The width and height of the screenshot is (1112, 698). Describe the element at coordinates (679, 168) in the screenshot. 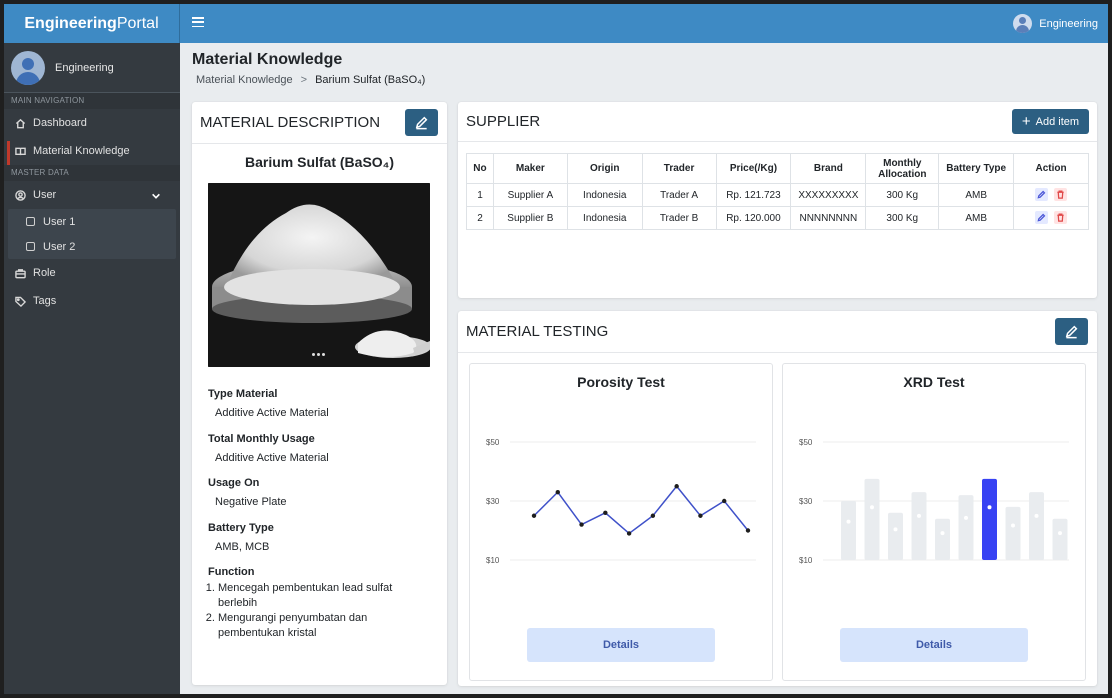

I see `column-header: Trader` at that location.